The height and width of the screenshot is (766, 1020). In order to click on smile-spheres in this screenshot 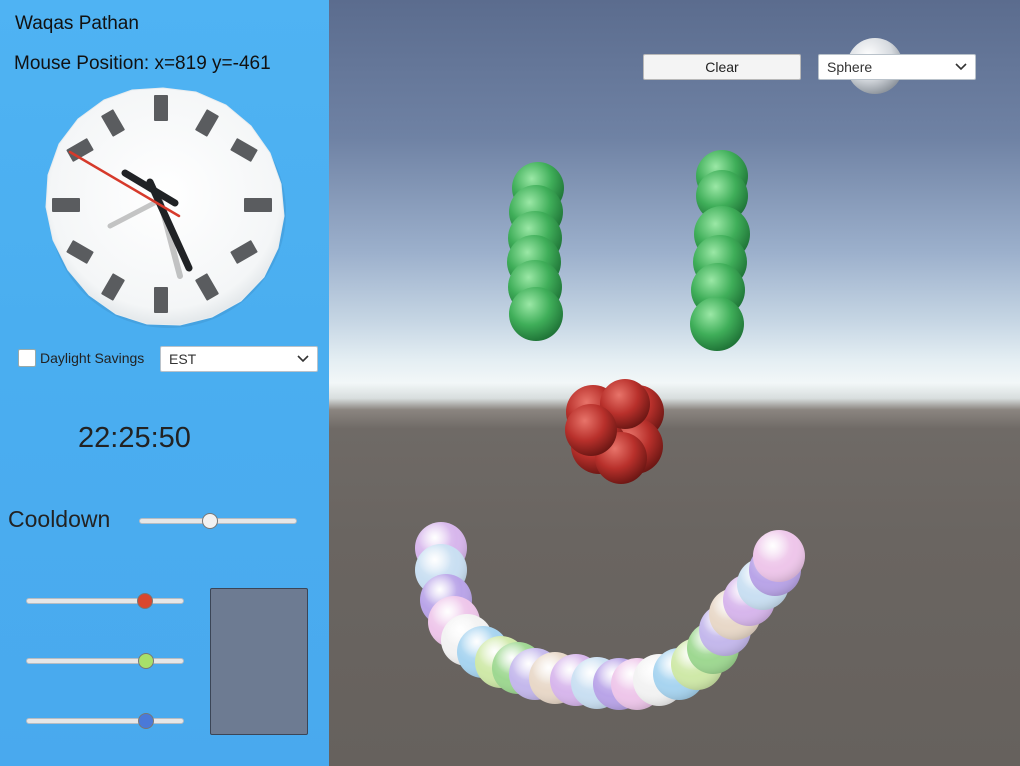, I will do `click(610, 616)`.